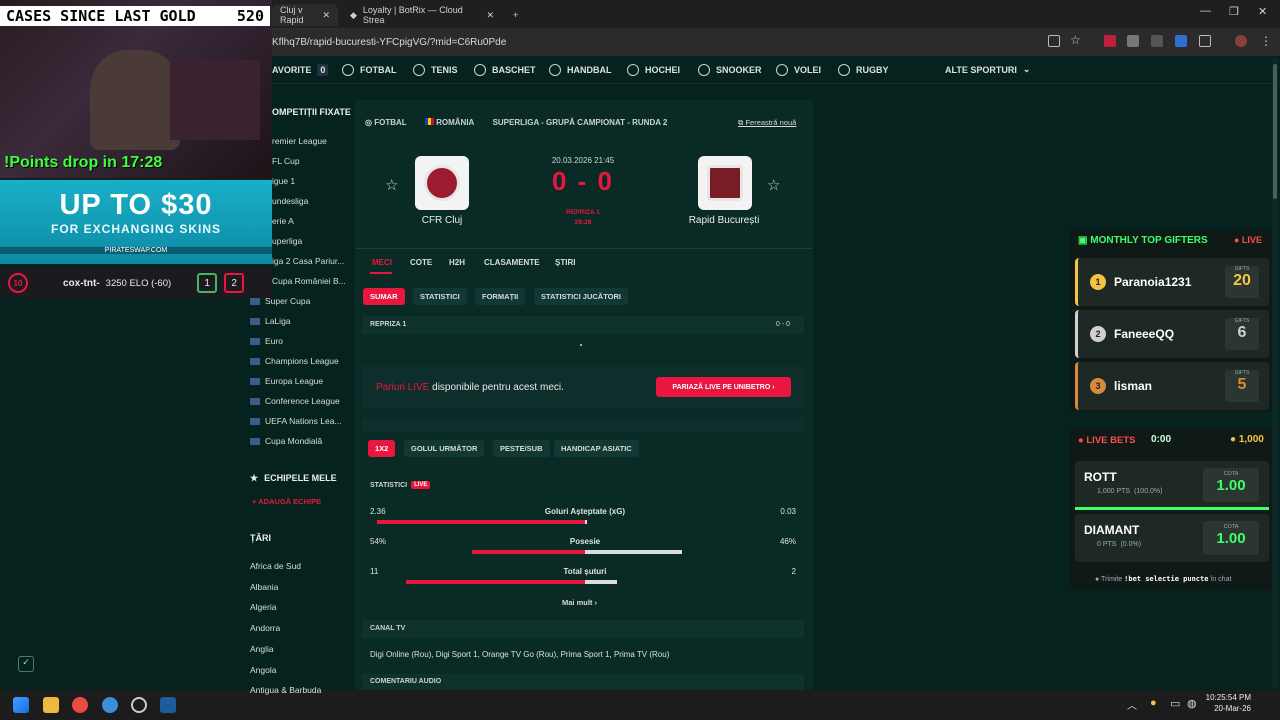 The height and width of the screenshot is (720, 1280). I want to click on nav-handbal: HANDBAL, so click(580, 70).